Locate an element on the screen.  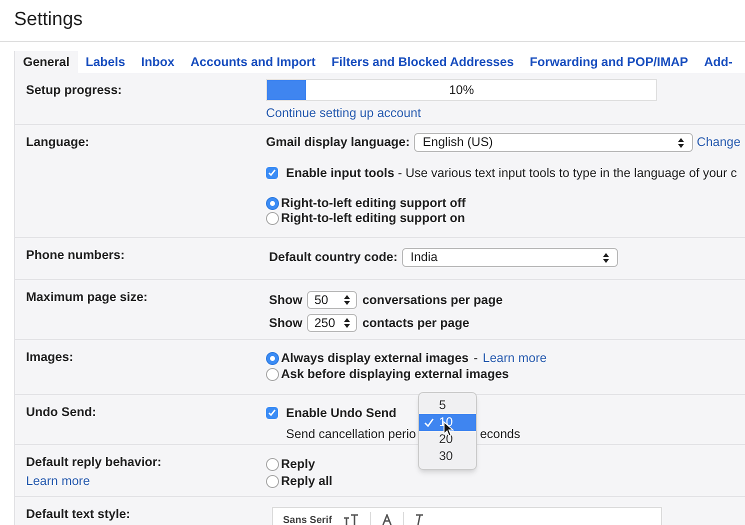
setting-label: Default reply behavior: is located at coordinates (94, 462).